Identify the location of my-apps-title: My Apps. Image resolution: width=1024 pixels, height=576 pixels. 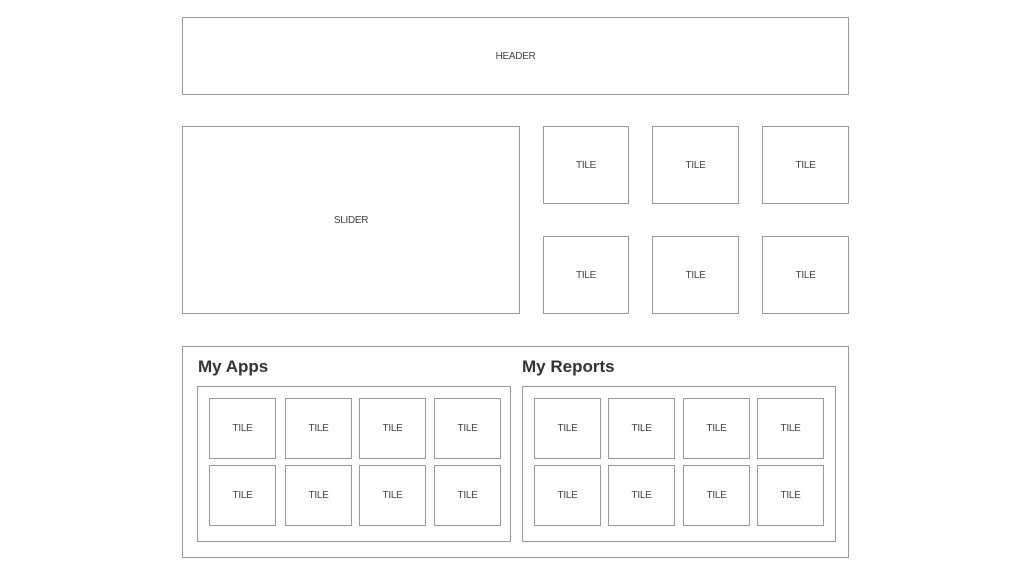
(233, 366).